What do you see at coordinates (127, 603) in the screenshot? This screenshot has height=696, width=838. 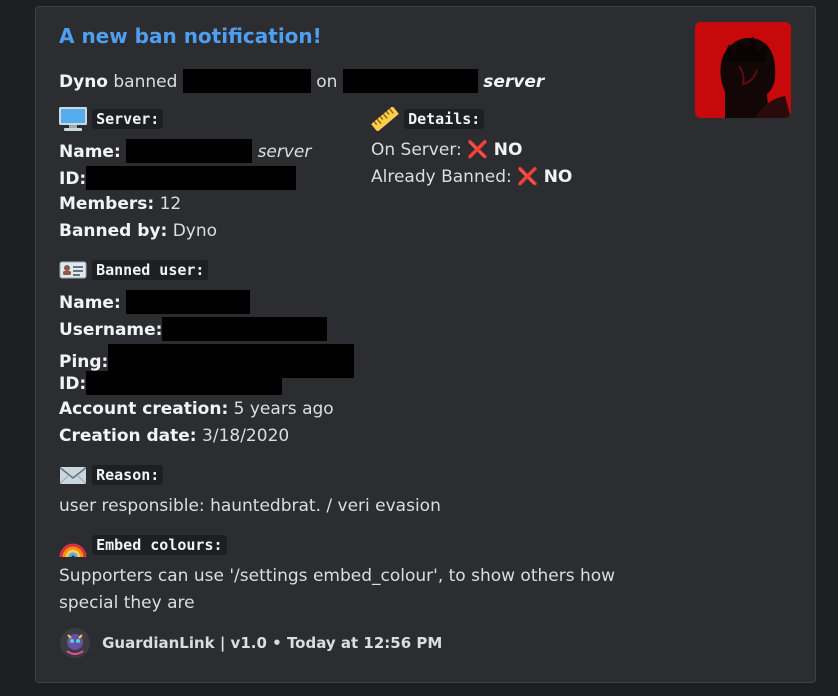 I see `embed-colours-line2: special they are` at bounding box center [127, 603].